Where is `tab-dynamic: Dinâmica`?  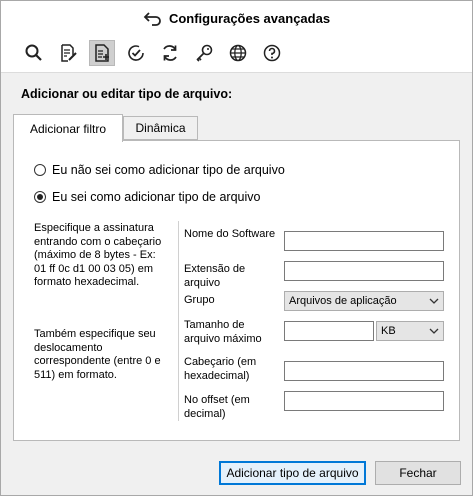 tab-dynamic: Dinâmica is located at coordinates (160, 128).